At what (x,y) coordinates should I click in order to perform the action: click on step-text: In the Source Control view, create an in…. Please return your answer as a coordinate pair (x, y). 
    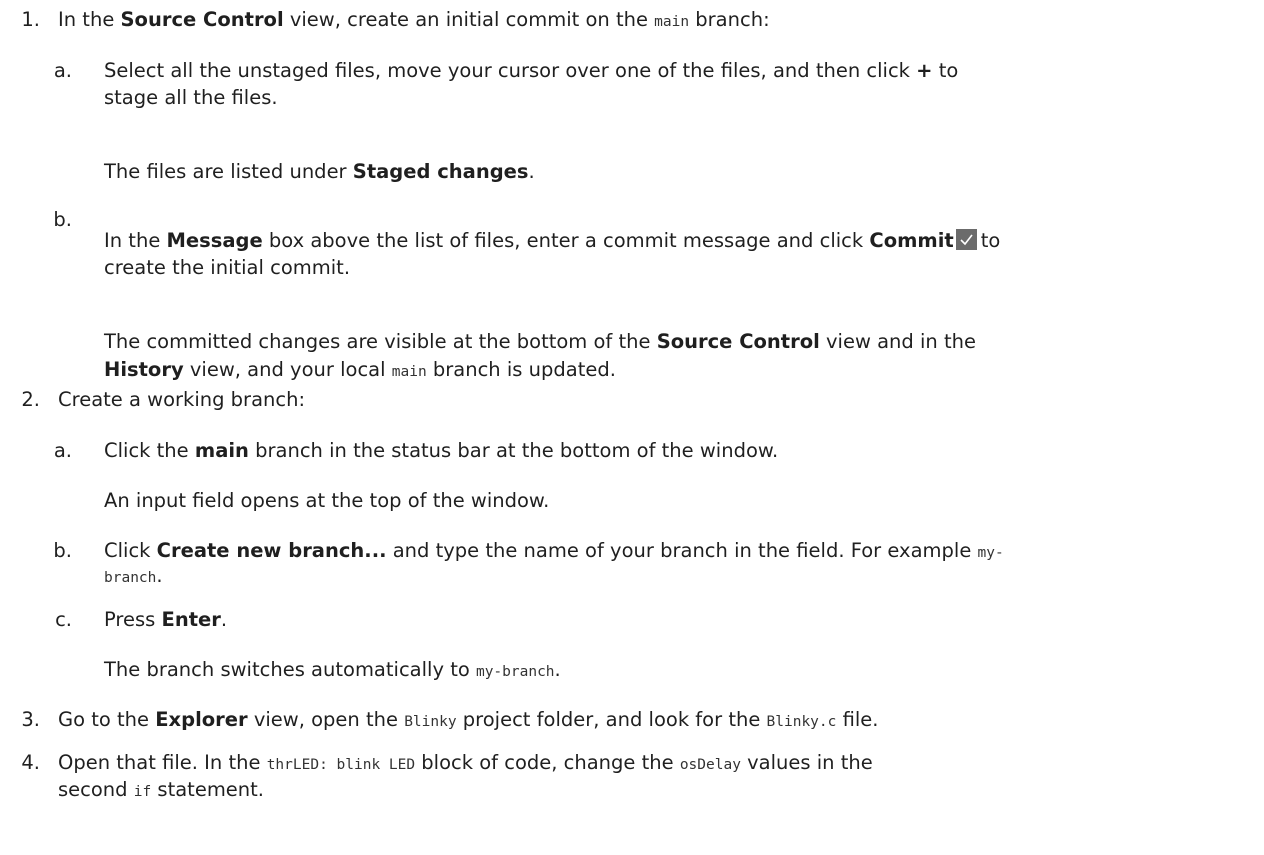
    Looking at the image, I should click on (414, 19).